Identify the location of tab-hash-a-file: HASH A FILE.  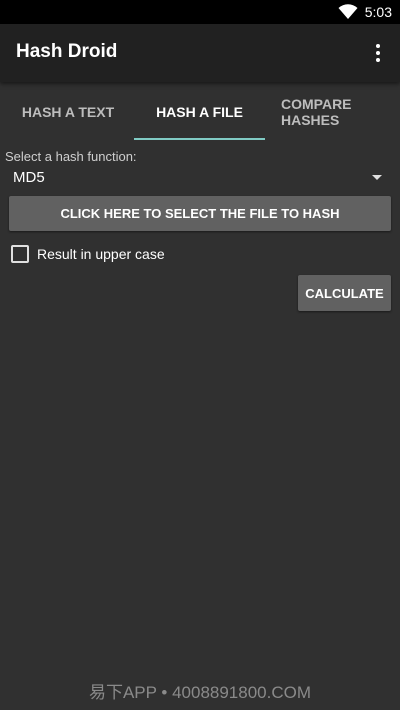
(199, 112).